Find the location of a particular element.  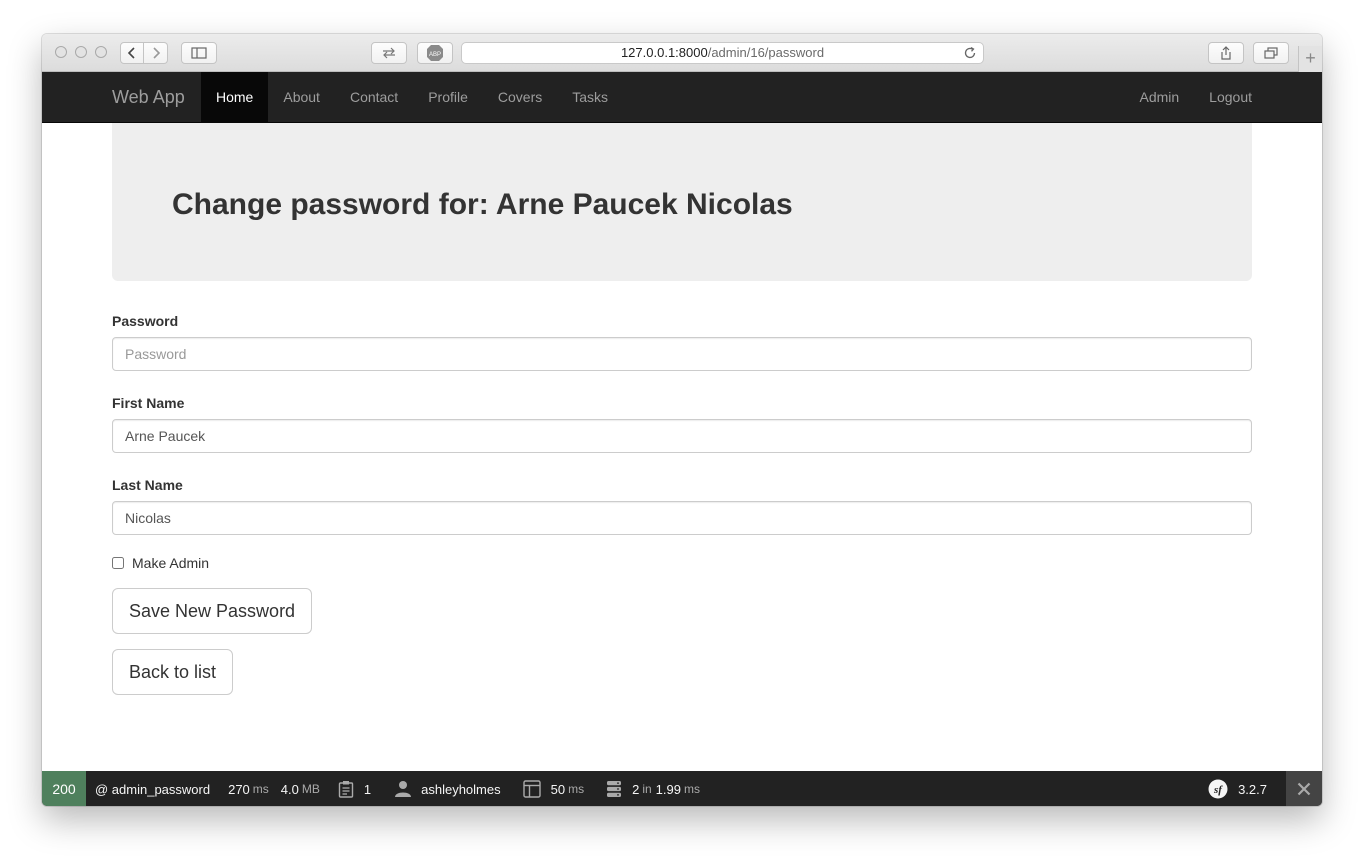

tabs-icon is located at coordinates (1271, 53).